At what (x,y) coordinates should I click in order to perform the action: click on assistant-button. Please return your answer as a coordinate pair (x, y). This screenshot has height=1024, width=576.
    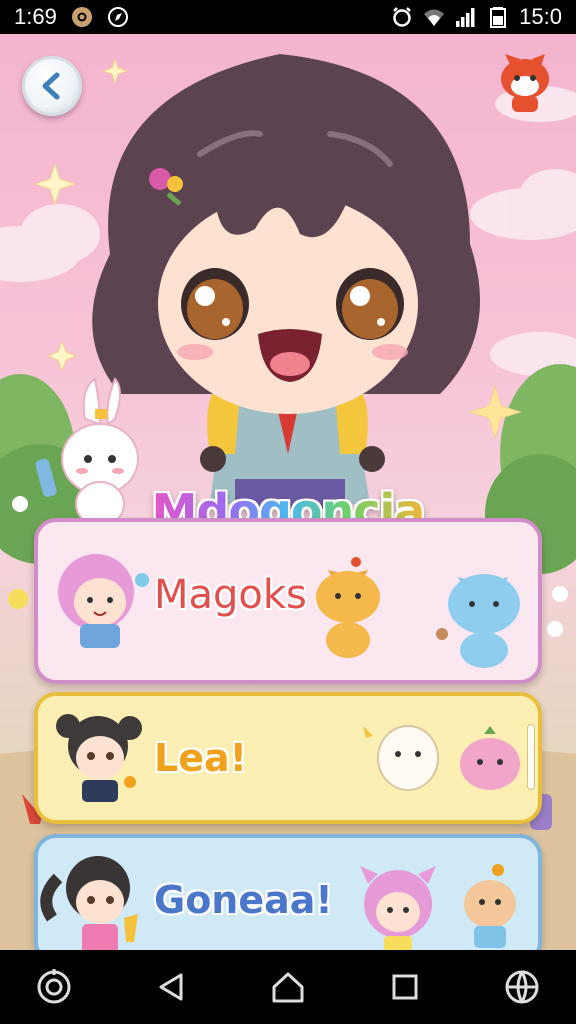
    Looking at the image, I should click on (54, 987).